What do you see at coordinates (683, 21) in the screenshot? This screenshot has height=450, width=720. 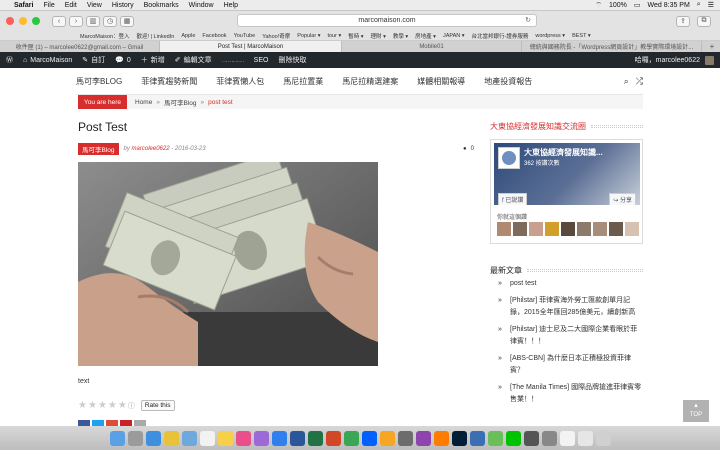 I see `share-icon: ⇪` at bounding box center [683, 21].